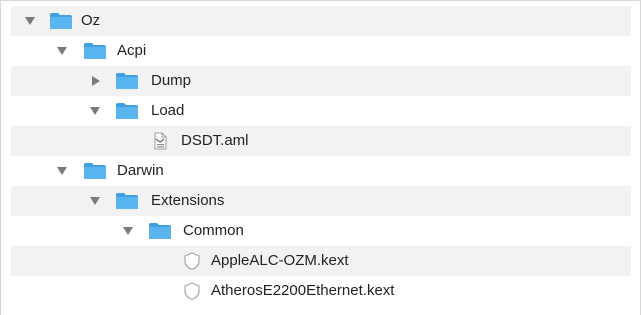 The width and height of the screenshot is (641, 315). Describe the element at coordinates (321, 111) in the screenshot. I see `tree-row-load: Load` at that location.